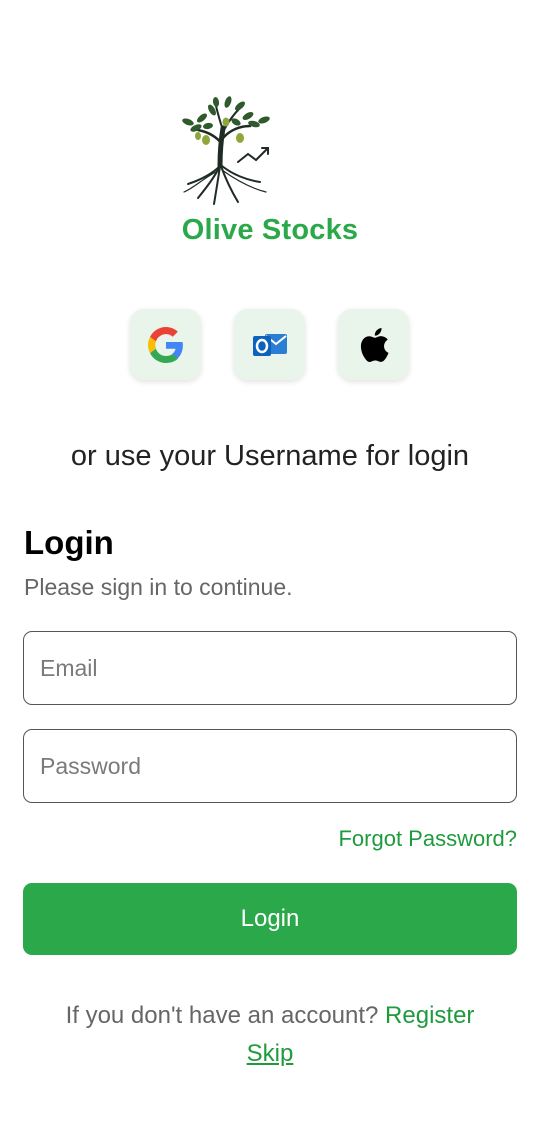 The width and height of the screenshot is (540, 1140). I want to click on outlook-icon, so click(269, 344).